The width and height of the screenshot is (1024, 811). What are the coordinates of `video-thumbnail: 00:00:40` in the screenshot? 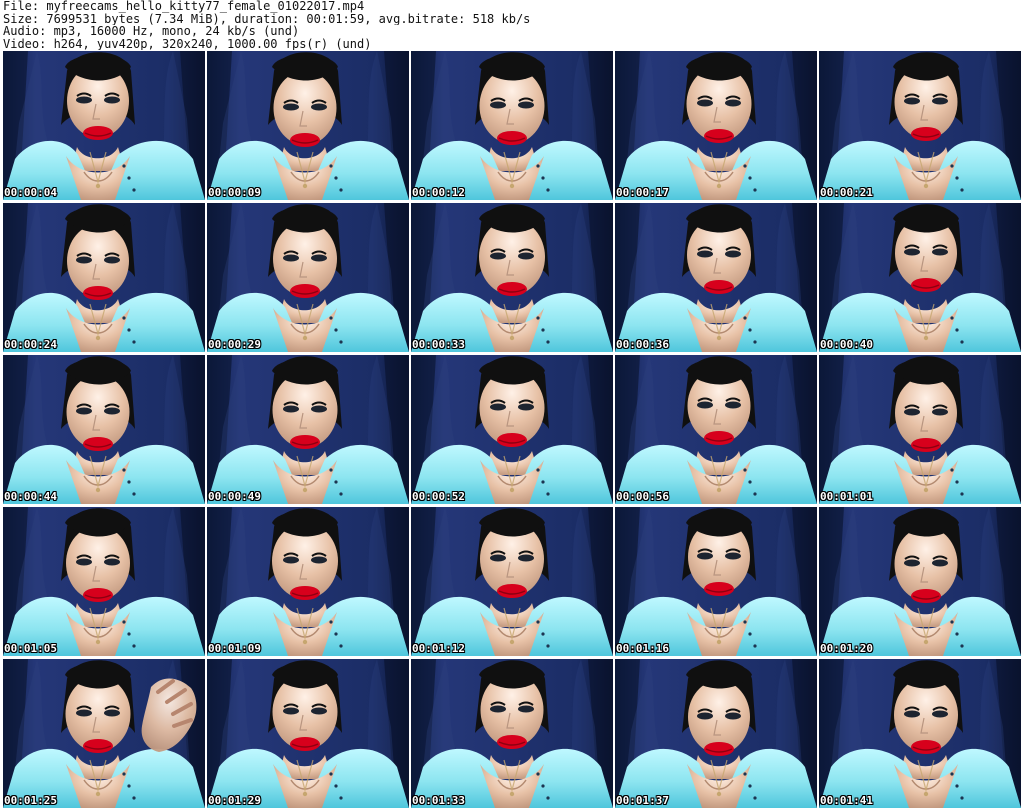 It's located at (920, 277).